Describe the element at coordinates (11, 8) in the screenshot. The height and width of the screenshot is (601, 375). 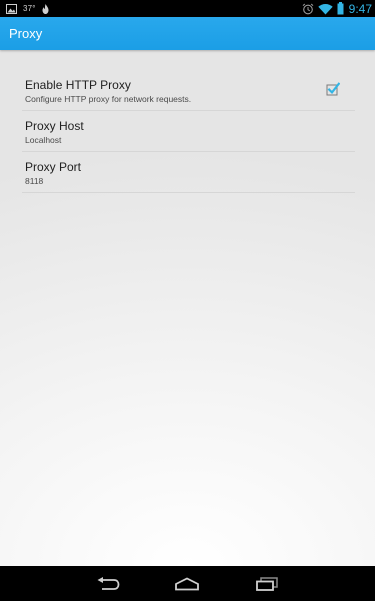
I see `gallery-icon` at that location.